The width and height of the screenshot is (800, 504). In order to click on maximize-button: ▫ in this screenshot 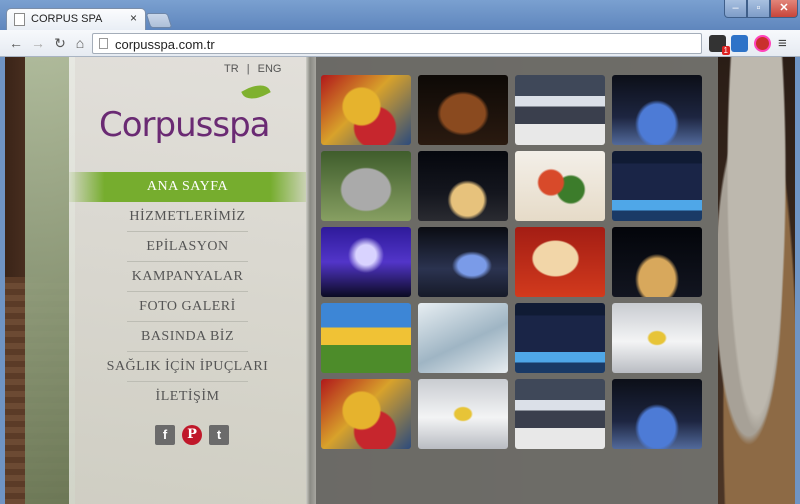, I will do `click(758, 9)`.